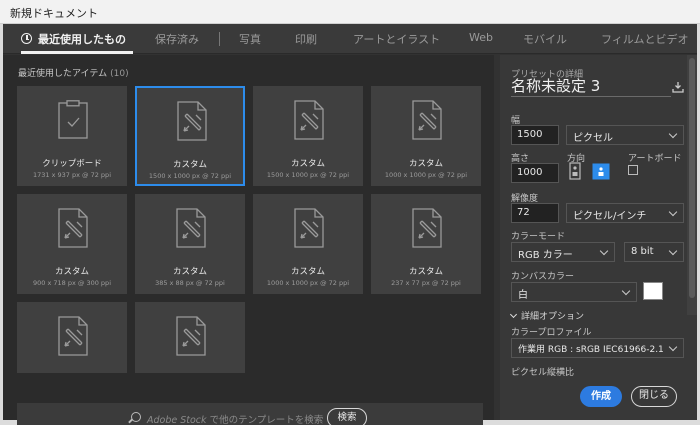  I want to click on artboard-label: アートボード, so click(655, 159).